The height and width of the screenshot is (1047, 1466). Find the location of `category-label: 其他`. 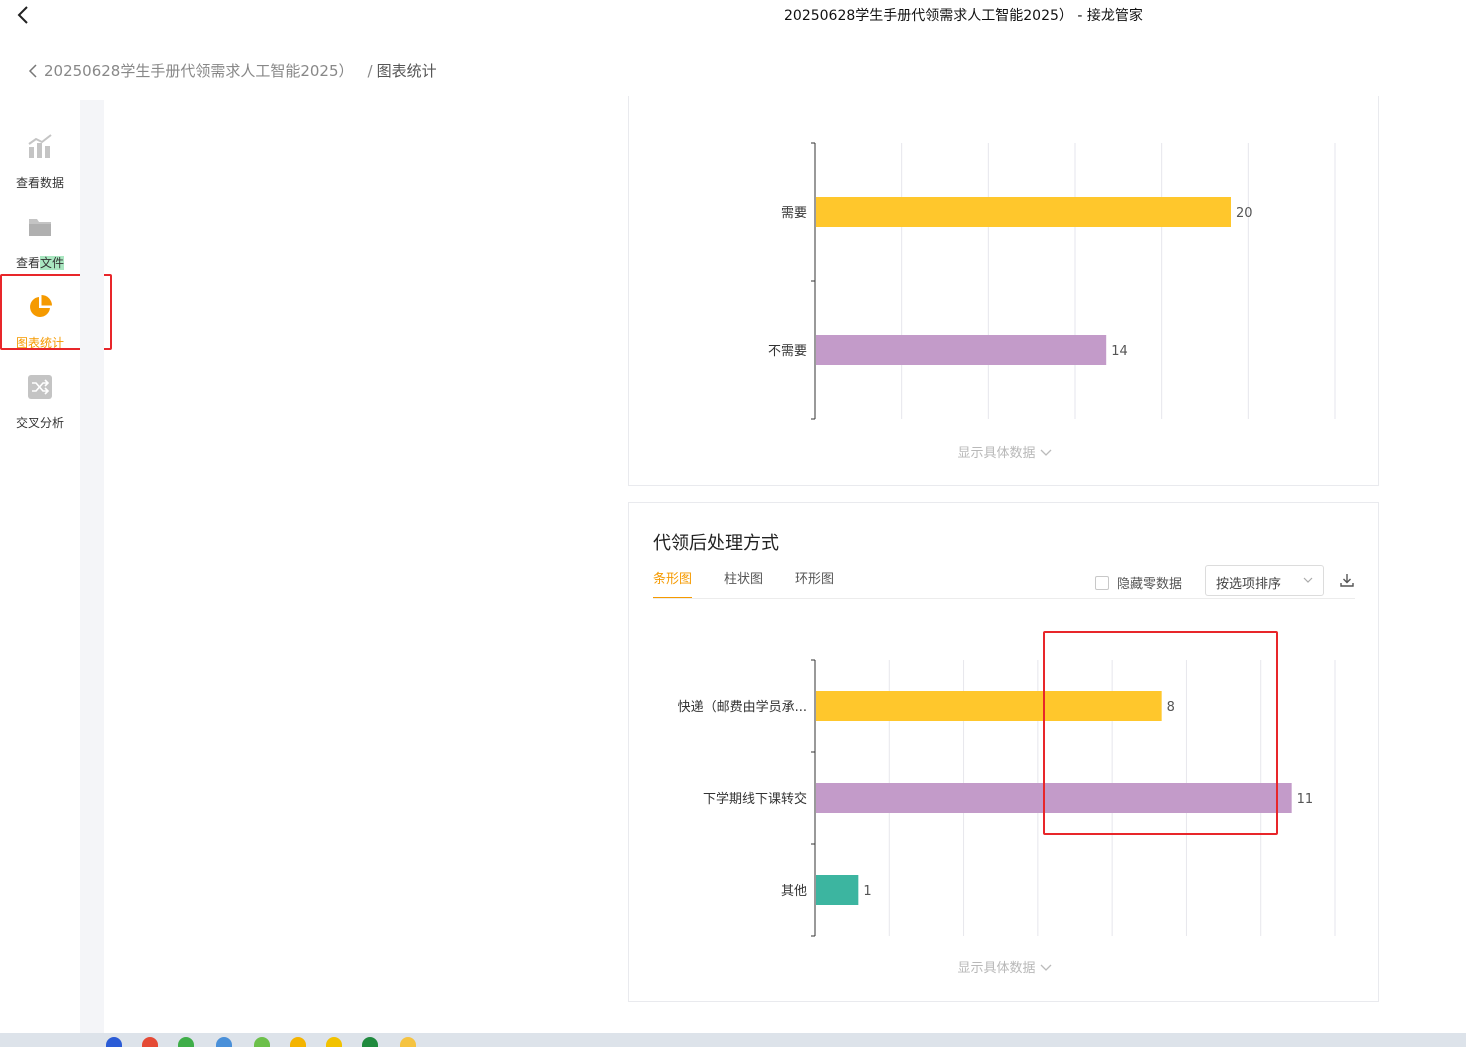

category-label: 其他 is located at coordinates (794, 891).